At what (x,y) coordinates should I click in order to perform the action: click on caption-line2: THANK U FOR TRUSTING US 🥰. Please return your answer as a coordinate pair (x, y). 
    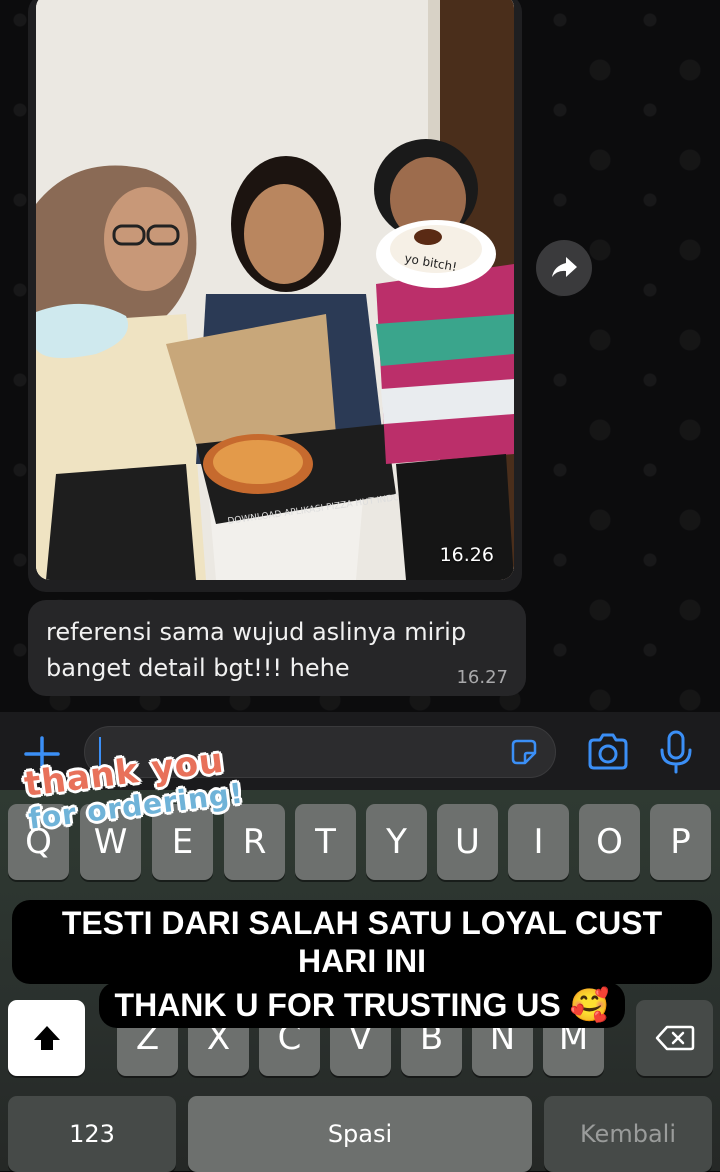
    Looking at the image, I should click on (362, 1005).